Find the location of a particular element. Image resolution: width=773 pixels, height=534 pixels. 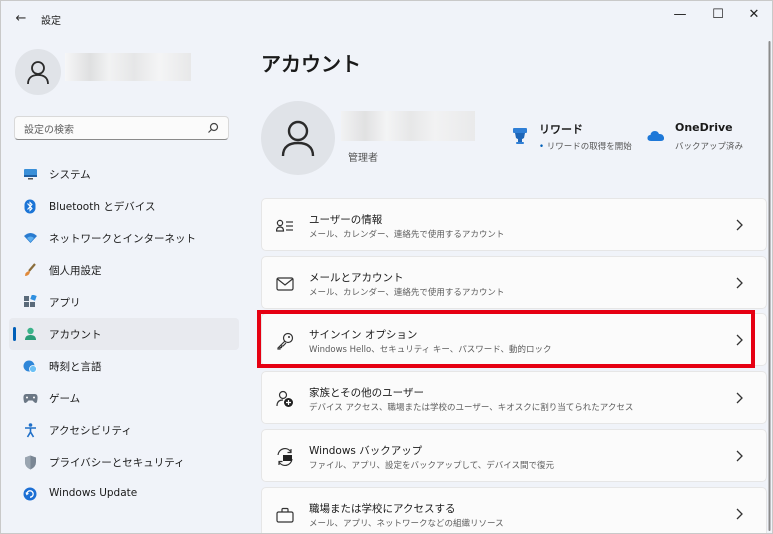

card-subtitle: ファイル、アプリ、設定をバックアップして、デバイス間で復元 is located at coordinates (432, 466).